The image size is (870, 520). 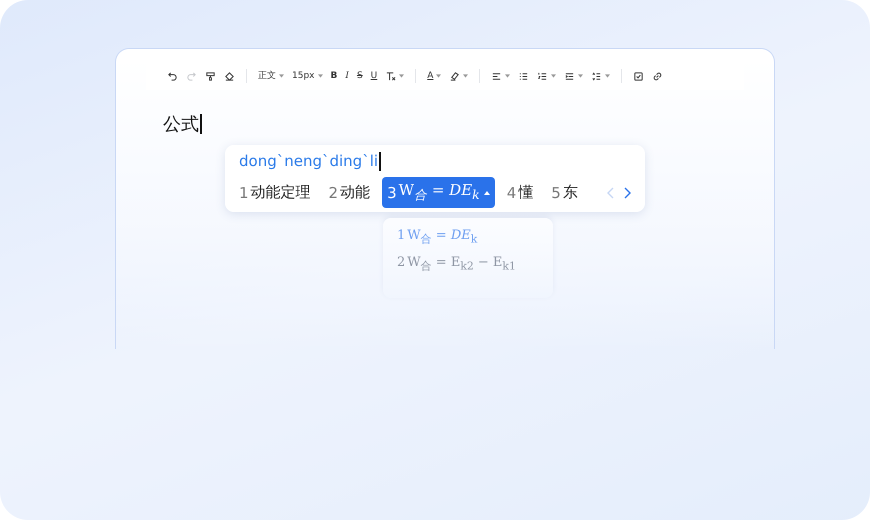 What do you see at coordinates (390, 76) in the screenshot?
I see `clearformat-icon` at bounding box center [390, 76].